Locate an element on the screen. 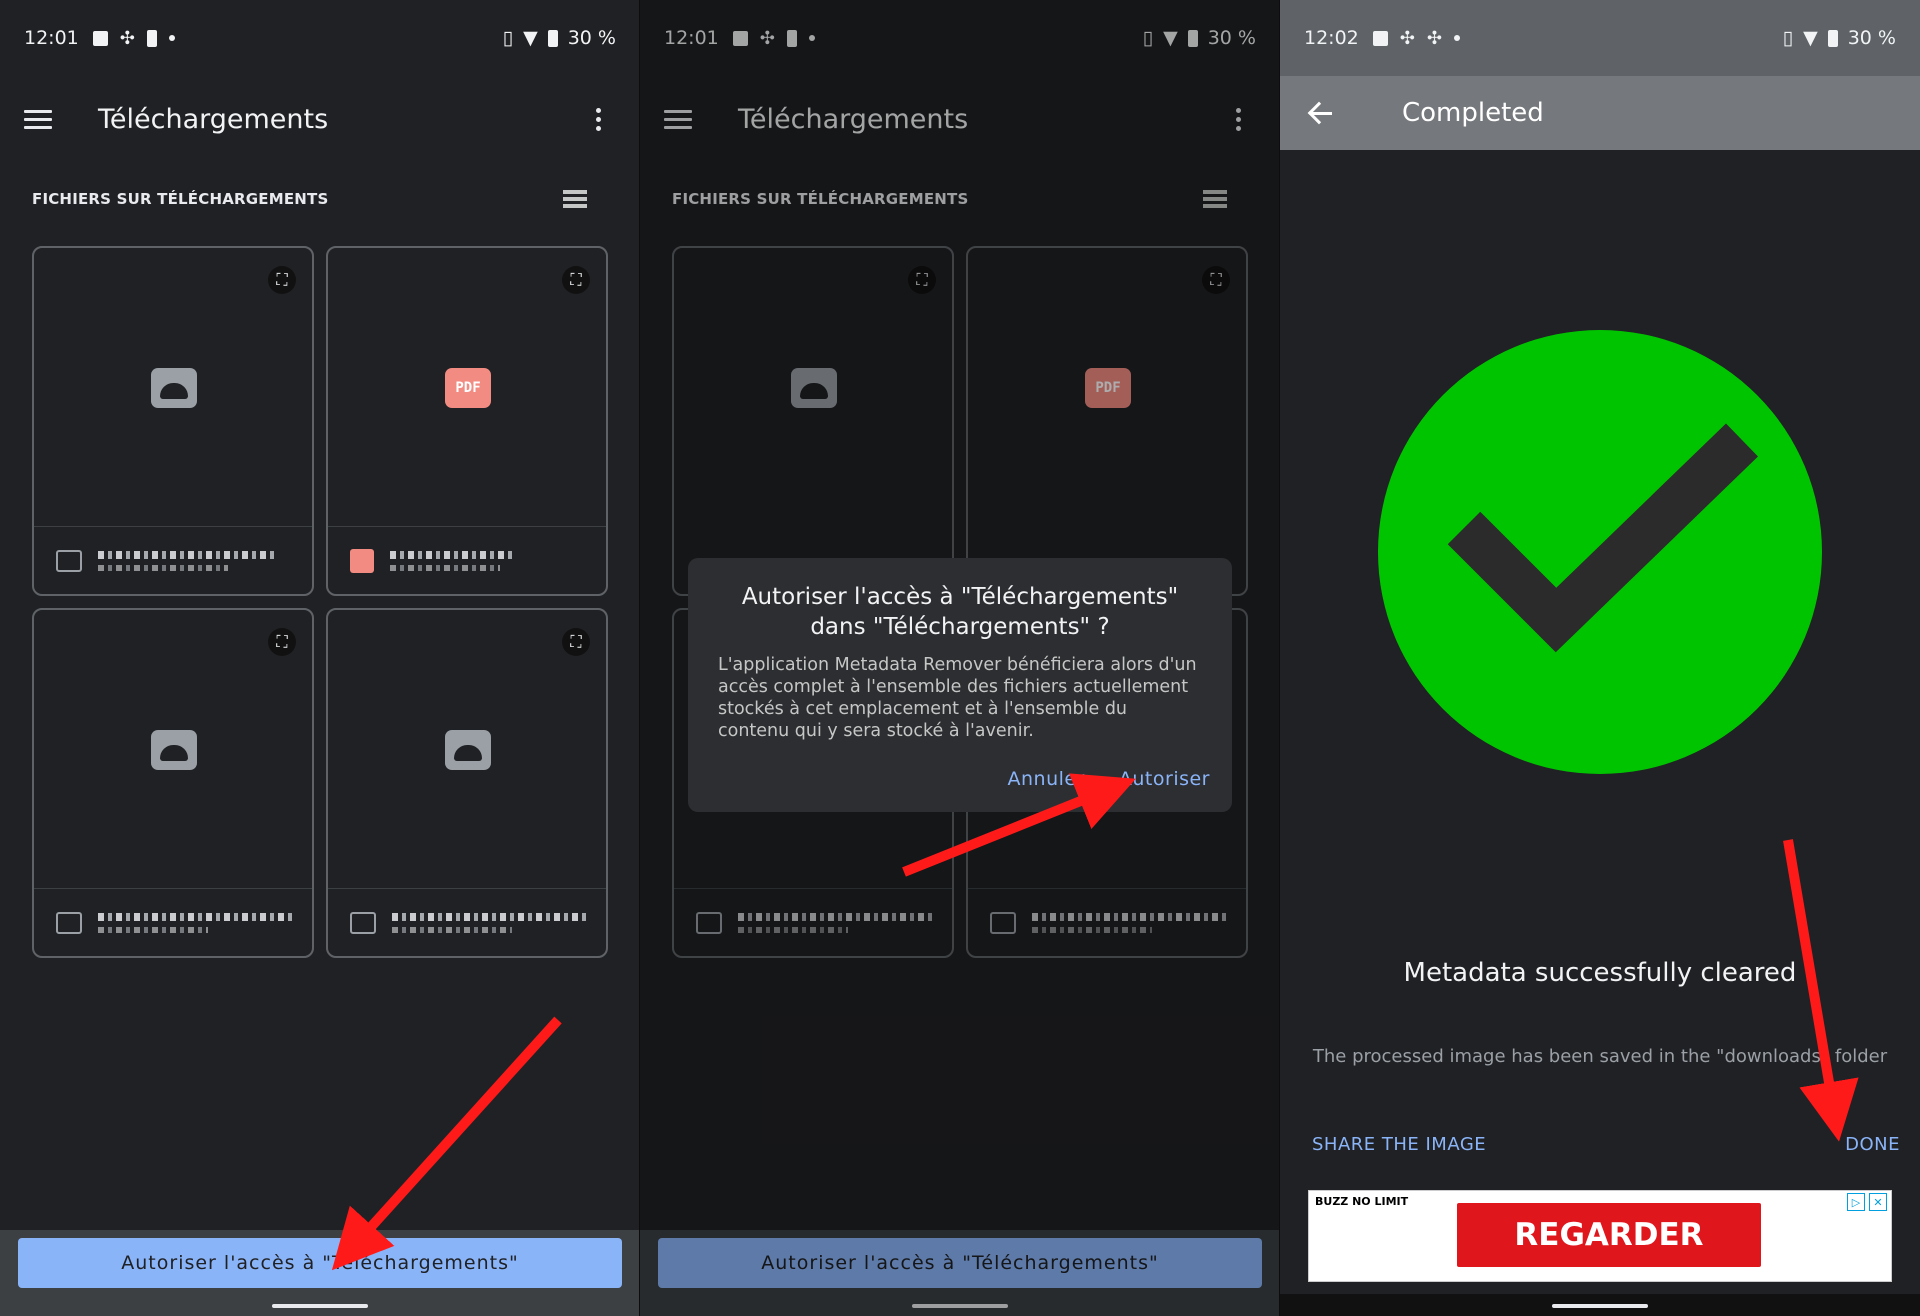  app-bar: Completed is located at coordinates (1600, 113).